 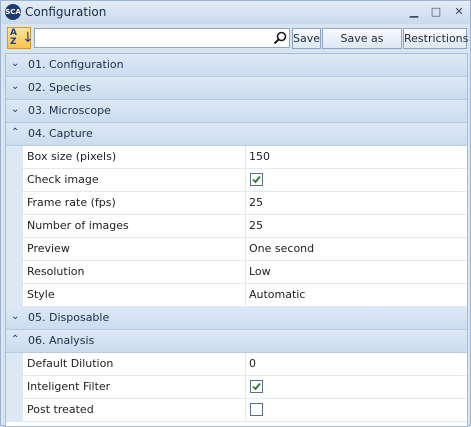 I want to click on property-row-style: Style Automatic, so click(x=236, y=295).